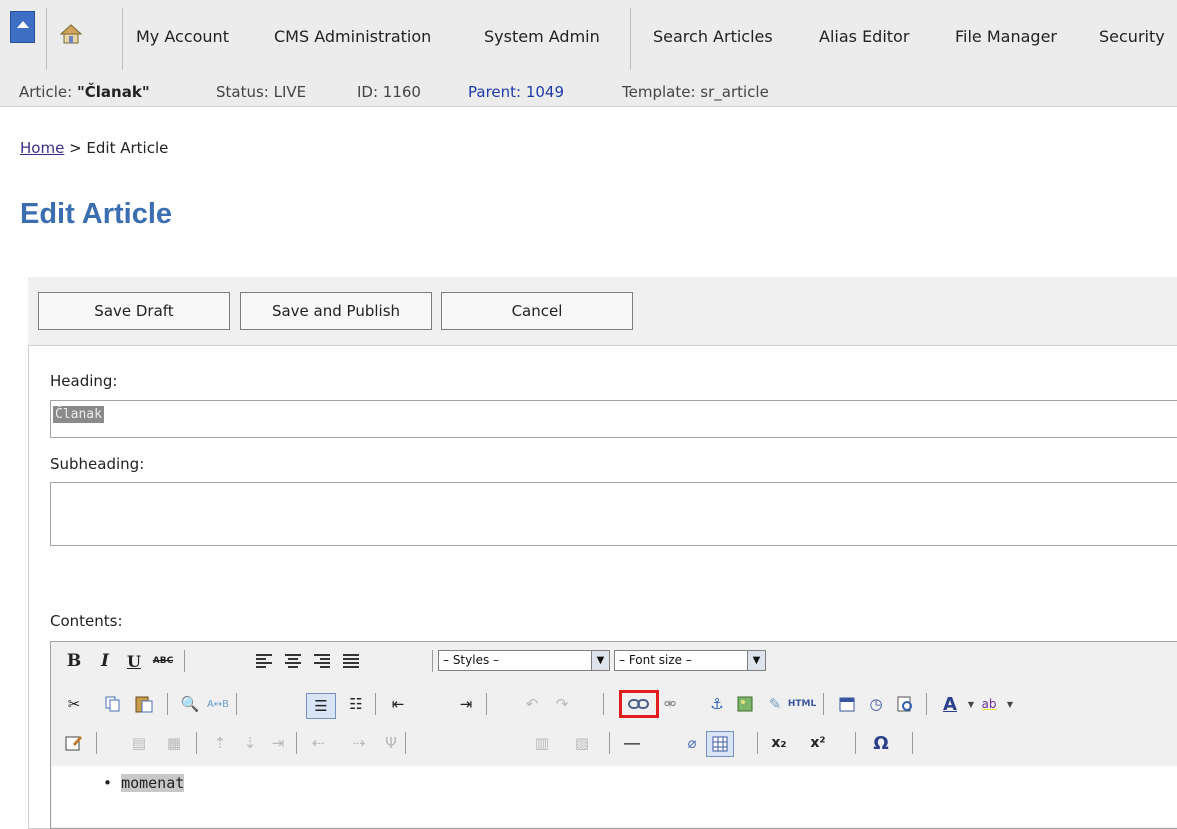 This screenshot has width=1177, height=829. Describe the element at coordinates (190, 704) in the screenshot. I see `find-icon: 🔍` at that location.